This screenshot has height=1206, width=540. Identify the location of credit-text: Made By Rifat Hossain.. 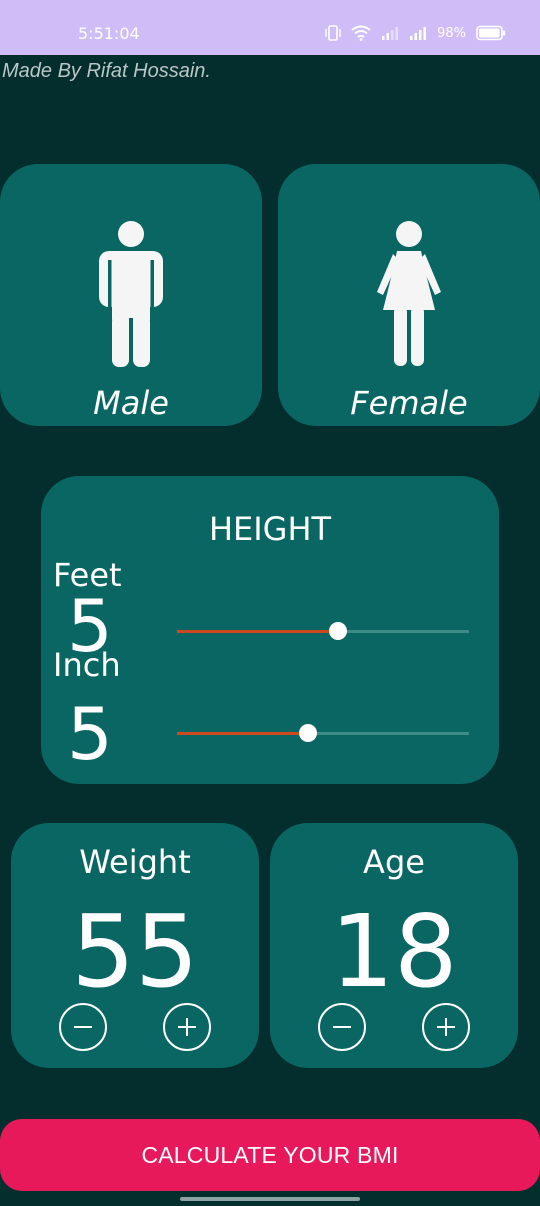
(106, 71).